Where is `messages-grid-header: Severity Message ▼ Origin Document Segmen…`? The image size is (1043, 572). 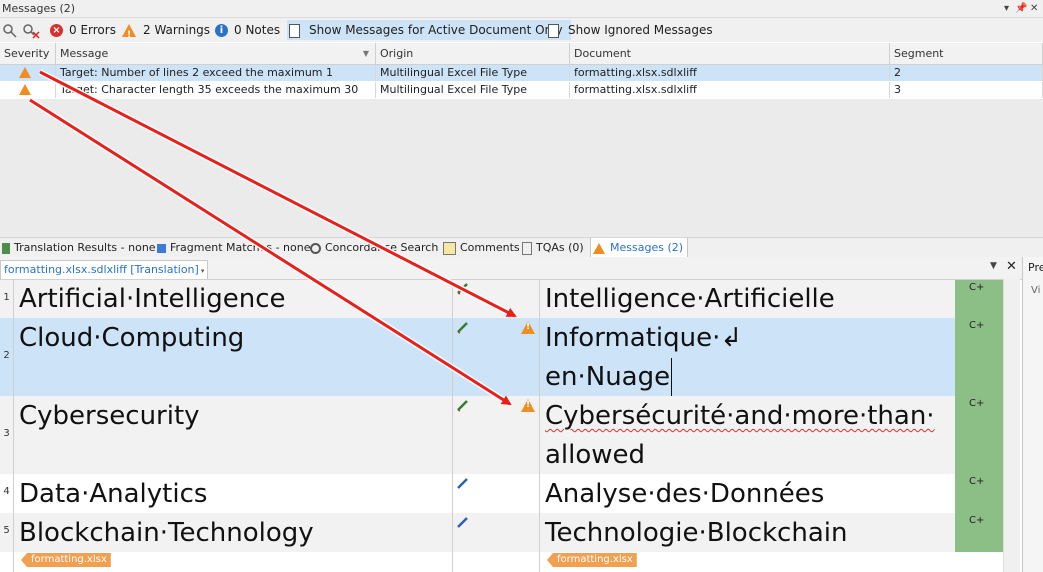
messages-grid-header: Severity Message ▼ Origin Document Segmen… is located at coordinates (521, 54).